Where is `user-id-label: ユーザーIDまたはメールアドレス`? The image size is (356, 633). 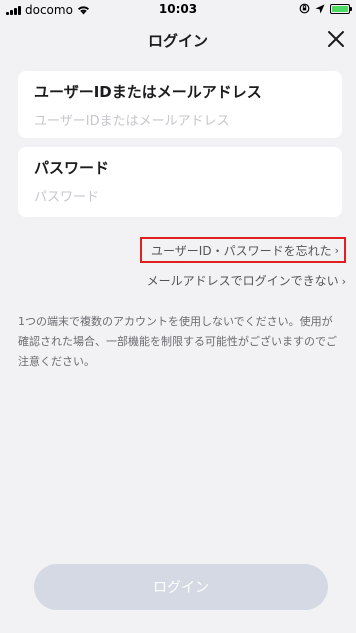
user-id-label: ユーザーIDまたはメールアドレス is located at coordinates (148, 92).